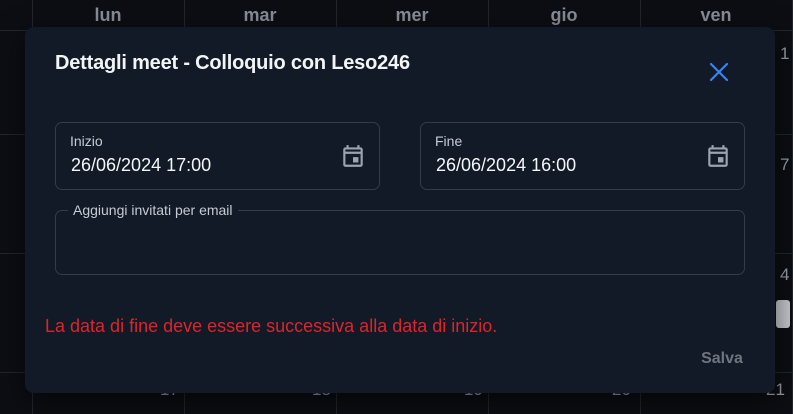  I want to click on day-header-fri: ven, so click(716, 14).